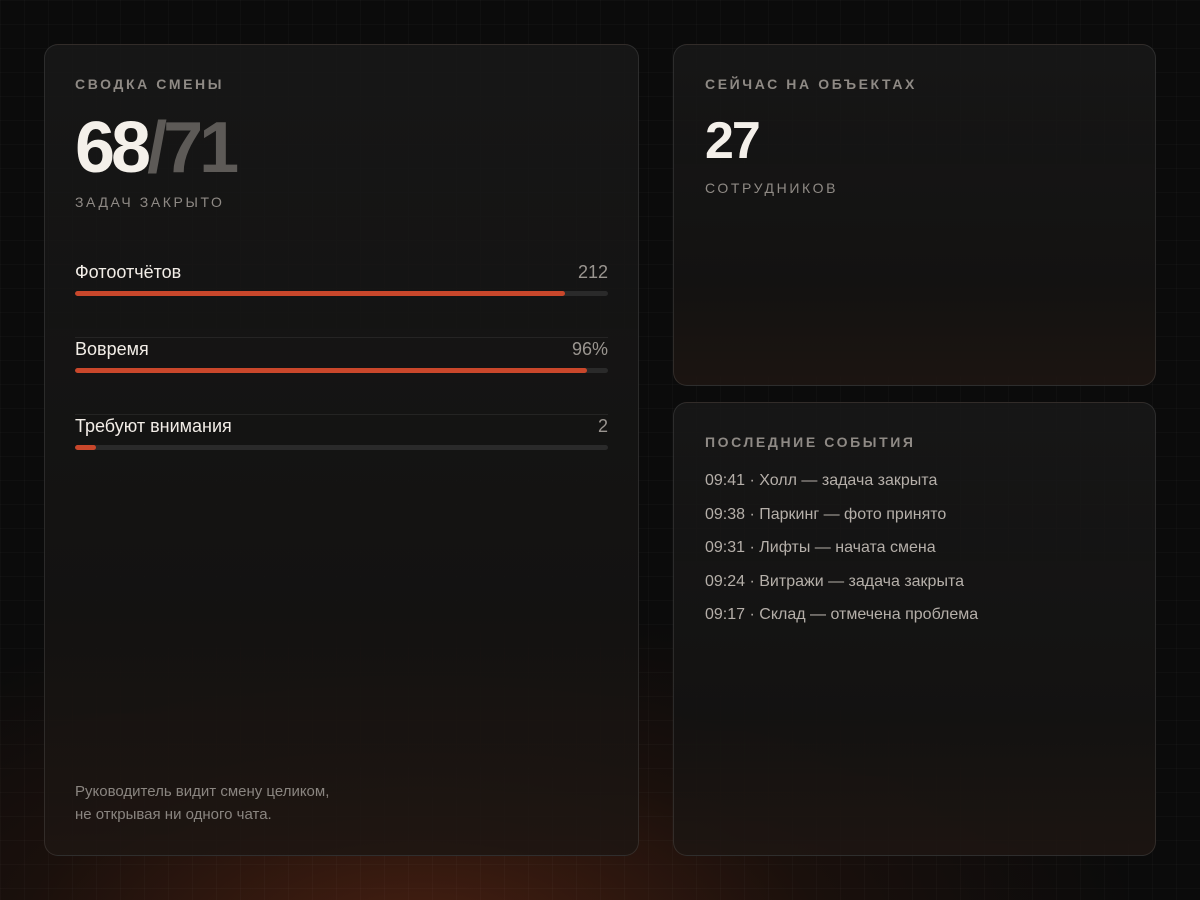 This screenshot has width=1200, height=900. I want to click on tasks-closed-counter: 68/71, so click(341, 149).